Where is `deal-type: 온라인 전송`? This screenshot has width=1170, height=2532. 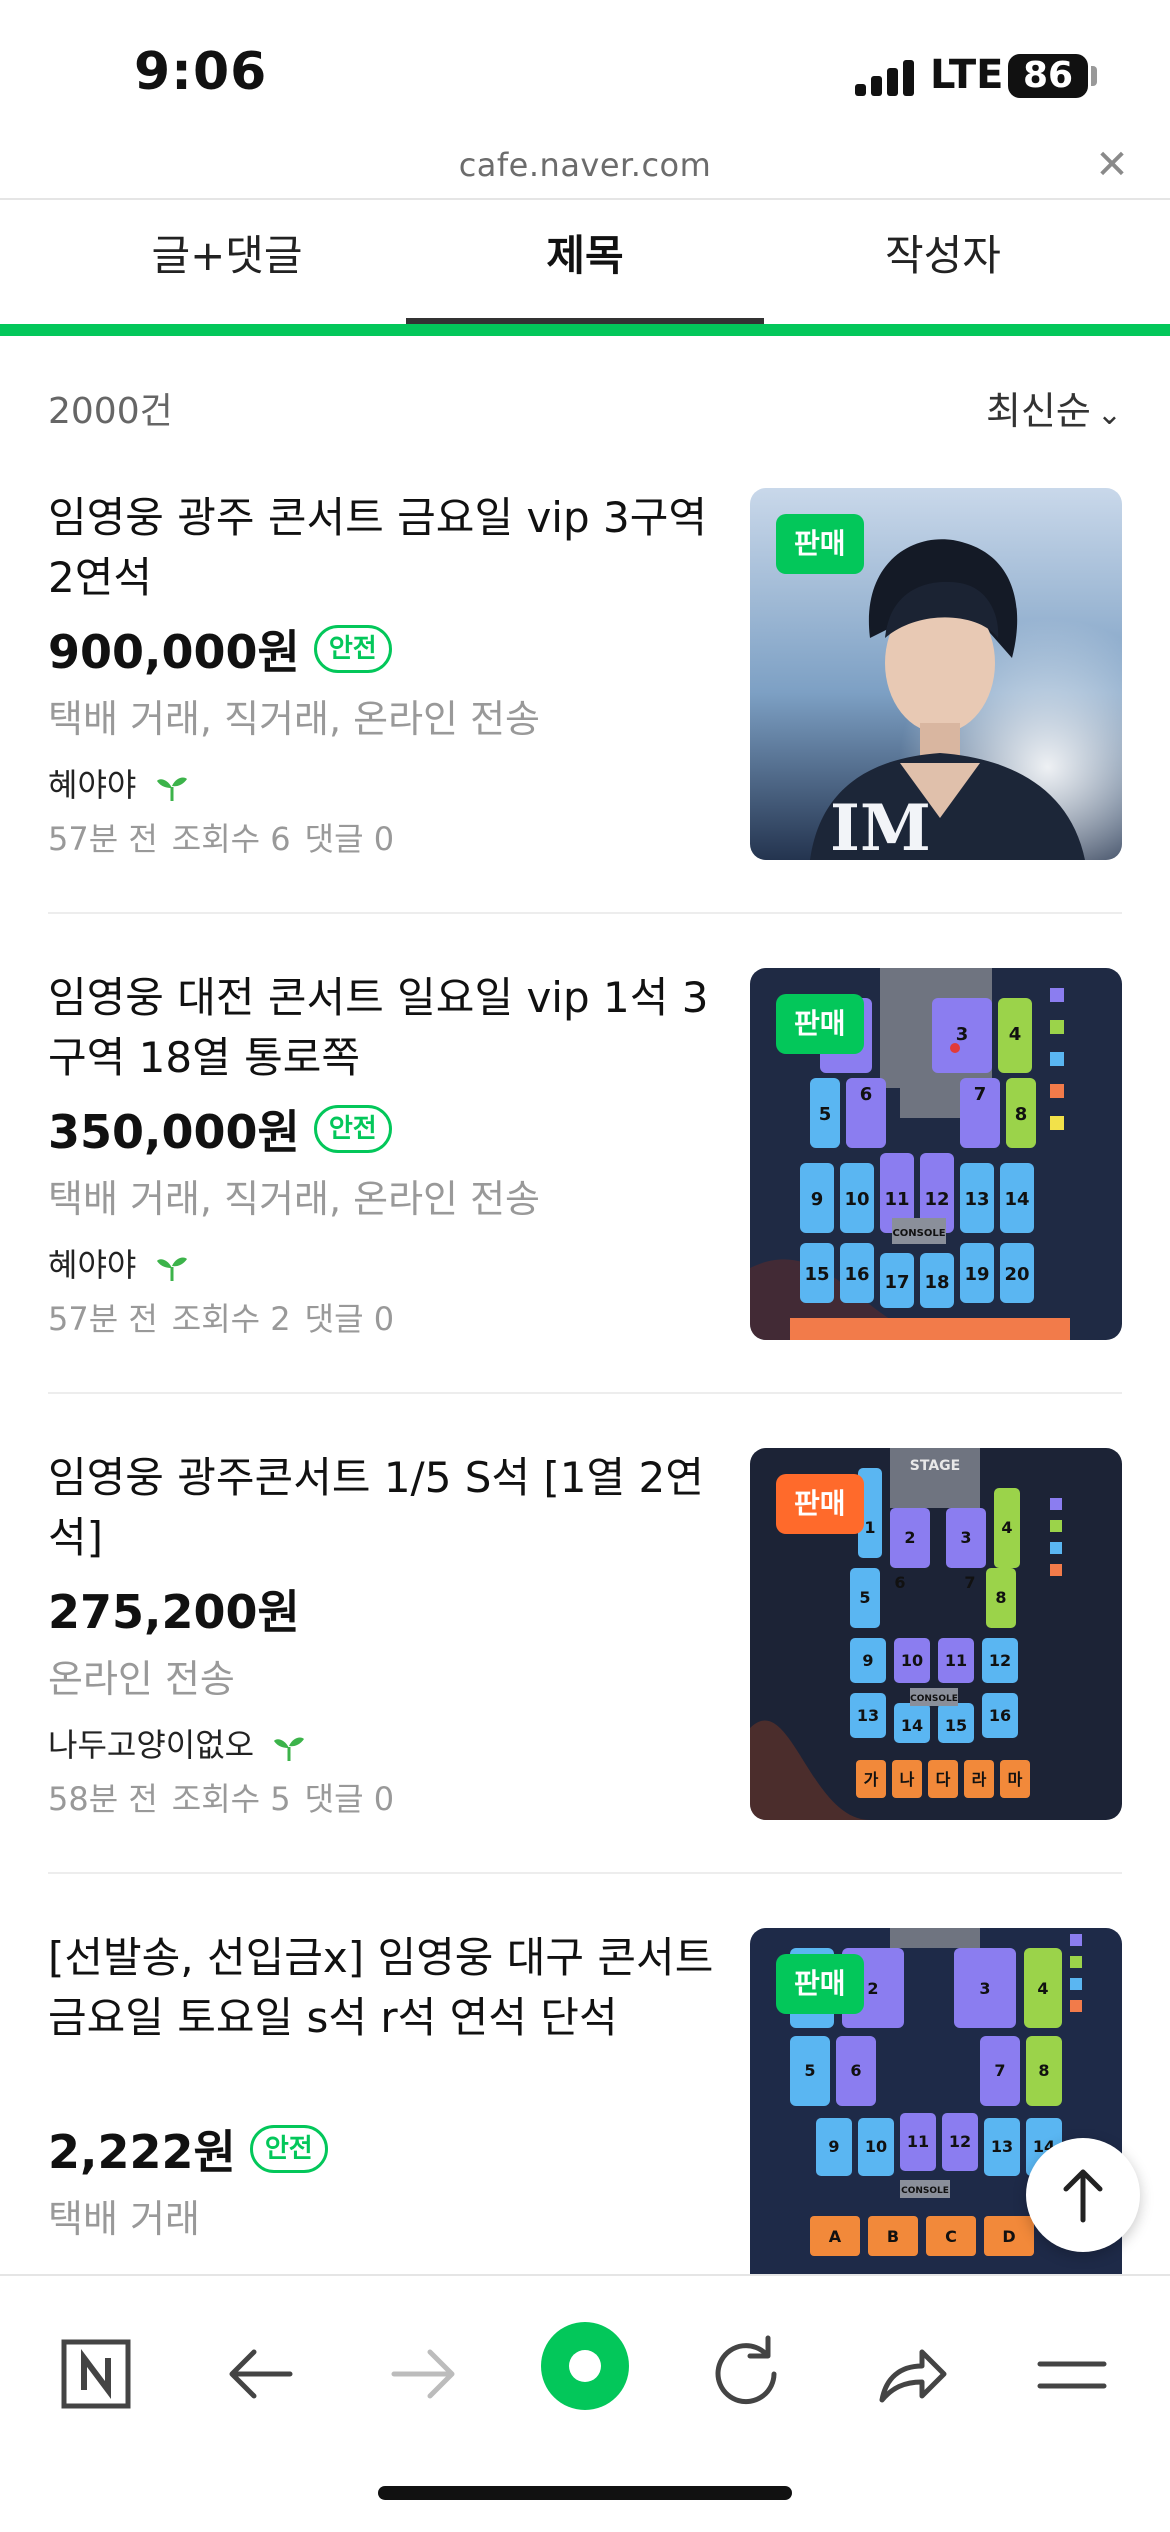 deal-type: 온라인 전송 is located at coordinates (141, 1679).